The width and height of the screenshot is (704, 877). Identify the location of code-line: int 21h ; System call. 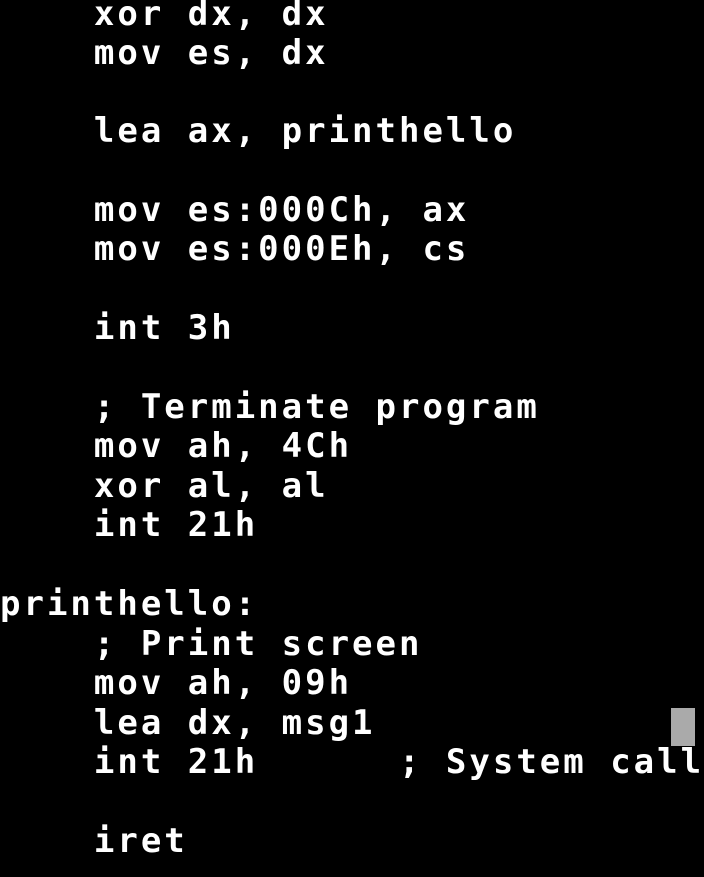
(352, 762).